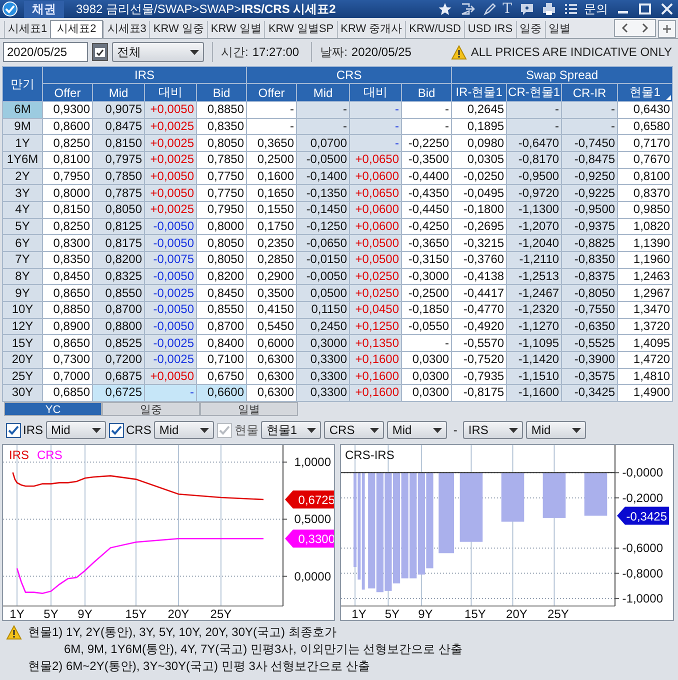  What do you see at coordinates (489, 9) in the screenshot?
I see `pencil-icon` at bounding box center [489, 9].